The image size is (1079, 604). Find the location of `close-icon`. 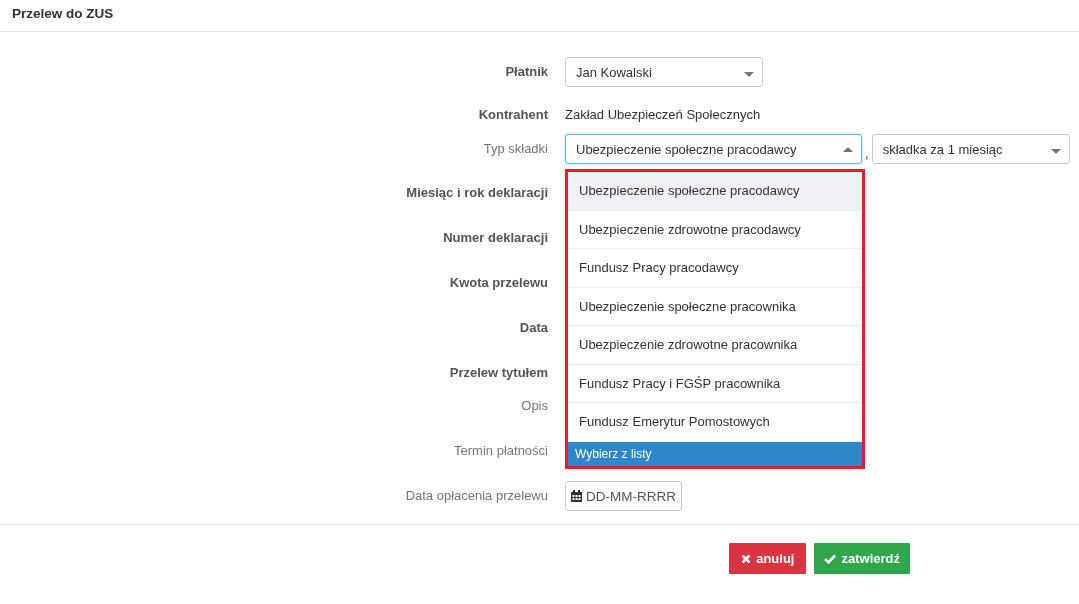

close-icon is located at coordinates (746, 558).